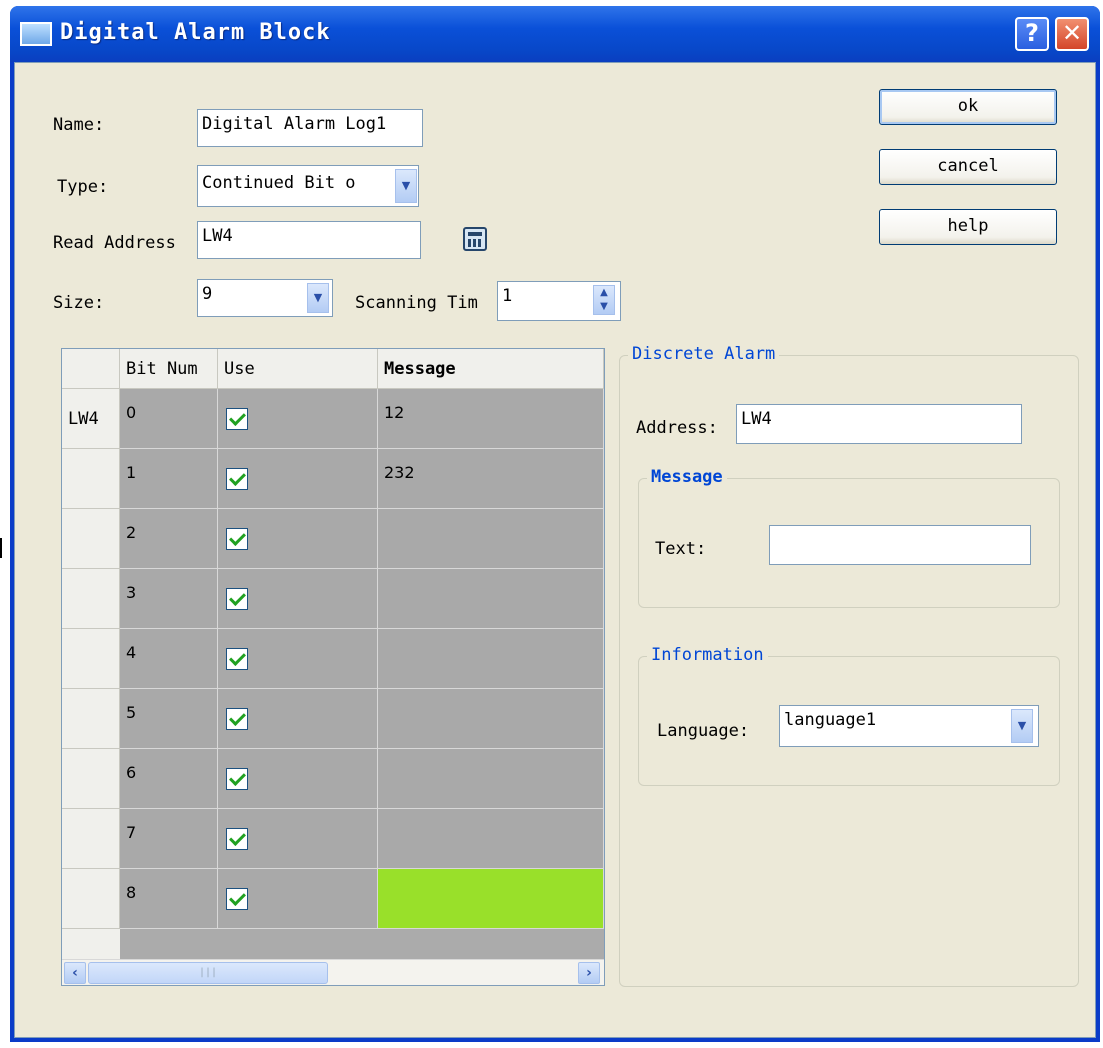 This screenshot has width=1103, height=1048. I want to click on row-header: LW4, so click(91, 419).